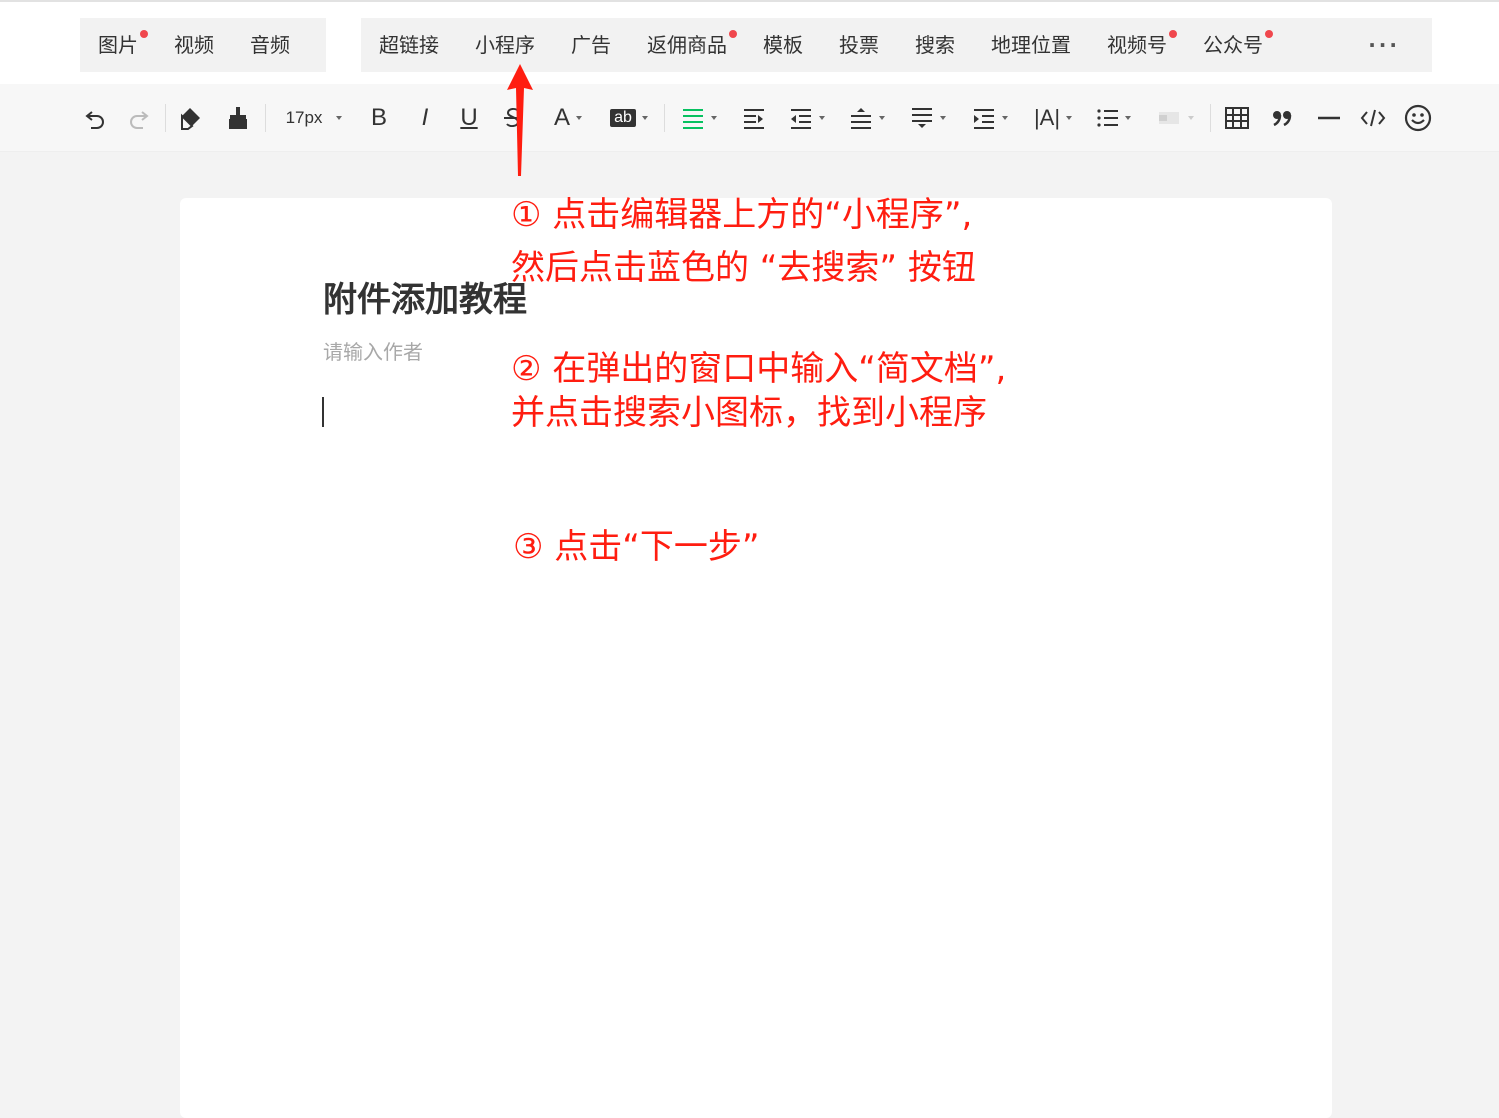 The width and height of the screenshot is (1499, 1118). I want to click on insert-group-media: 图片 视频 音频, so click(203, 45).